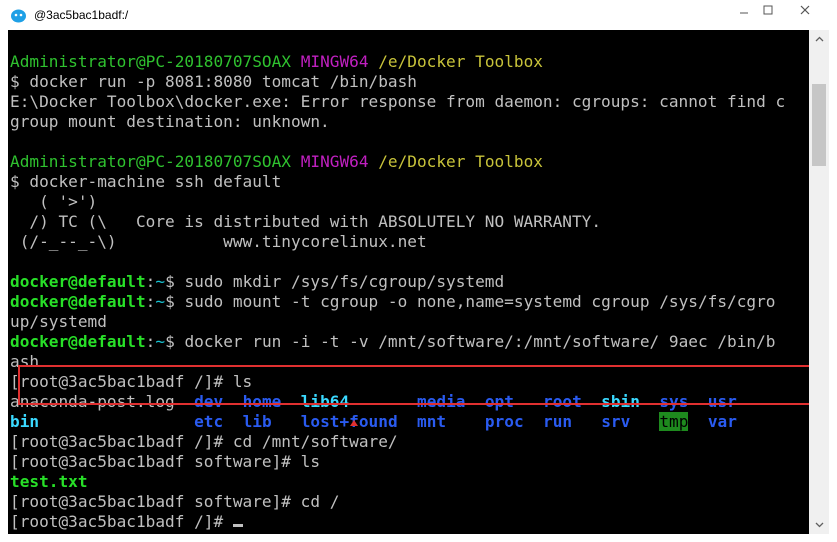 Image resolution: width=837 pixels, height=542 pixels. What do you see at coordinates (620, 401) in the screenshot?
I see `terminal-text: sbin` at bounding box center [620, 401].